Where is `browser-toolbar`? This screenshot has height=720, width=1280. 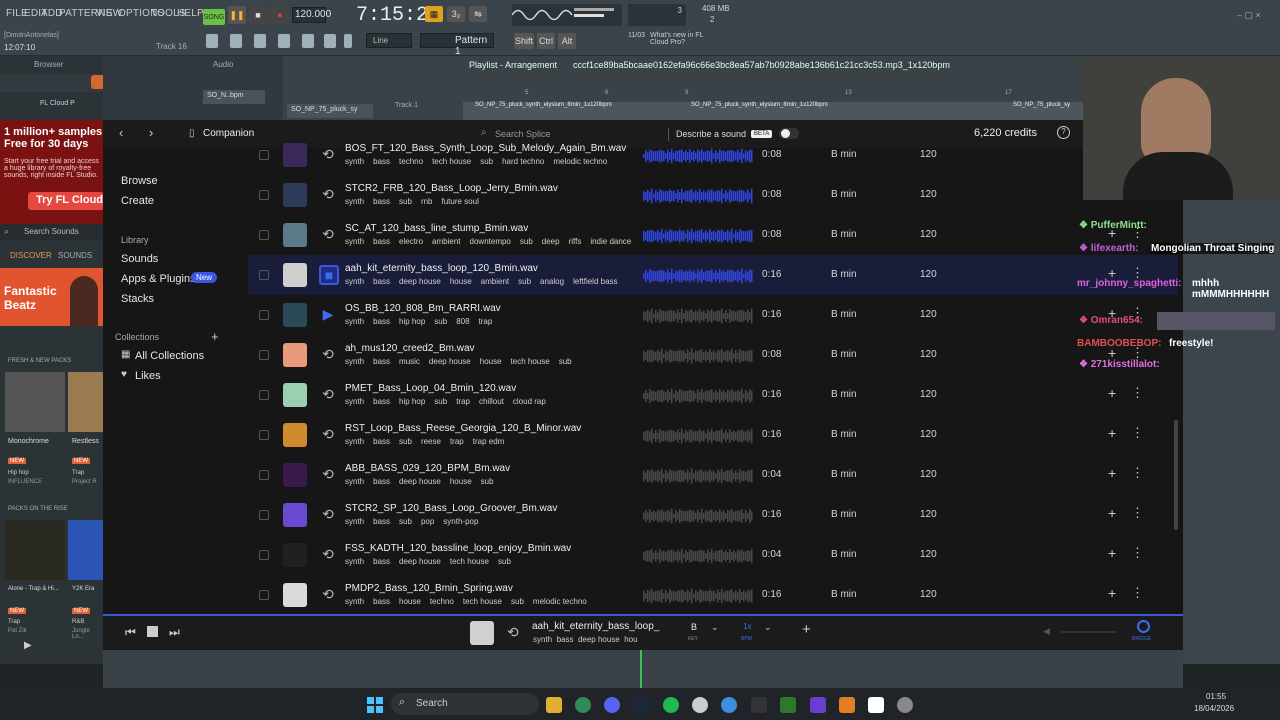 browser-toolbar is located at coordinates (53, 83).